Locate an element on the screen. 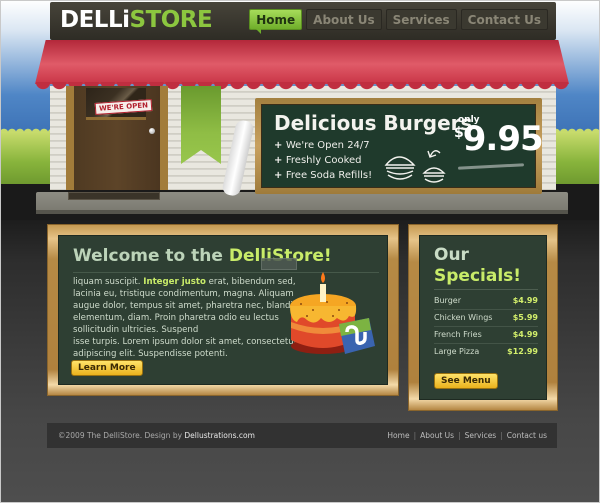 This screenshot has height=503, width=600. chalk-underline is located at coordinates (491, 166).